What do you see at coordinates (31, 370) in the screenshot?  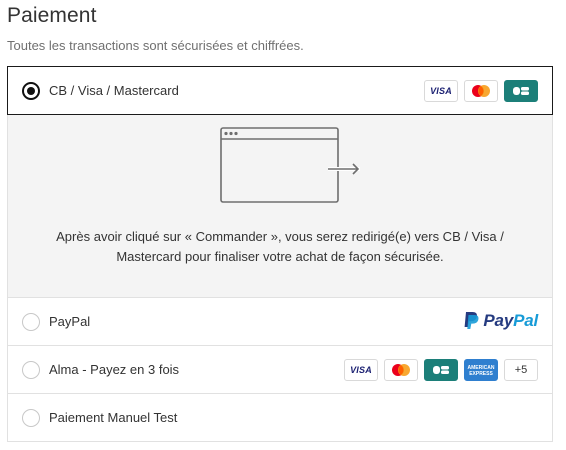 I see `radio-alma` at bounding box center [31, 370].